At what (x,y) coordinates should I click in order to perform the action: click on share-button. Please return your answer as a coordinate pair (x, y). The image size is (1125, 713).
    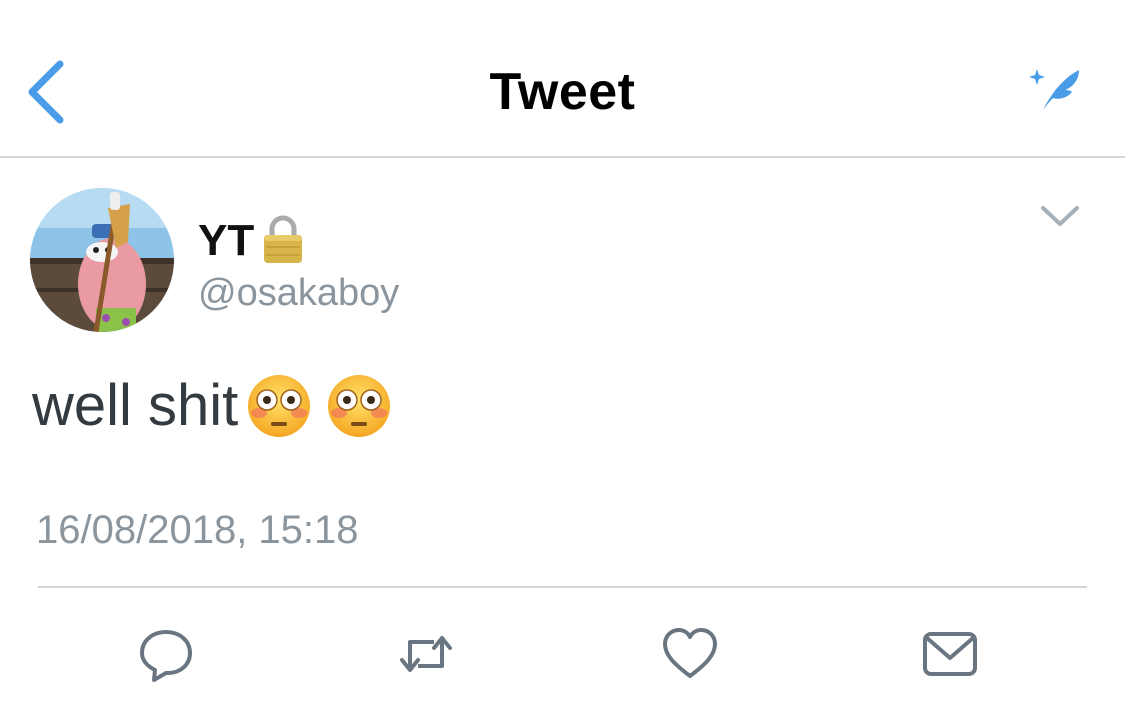
    Looking at the image, I should click on (950, 654).